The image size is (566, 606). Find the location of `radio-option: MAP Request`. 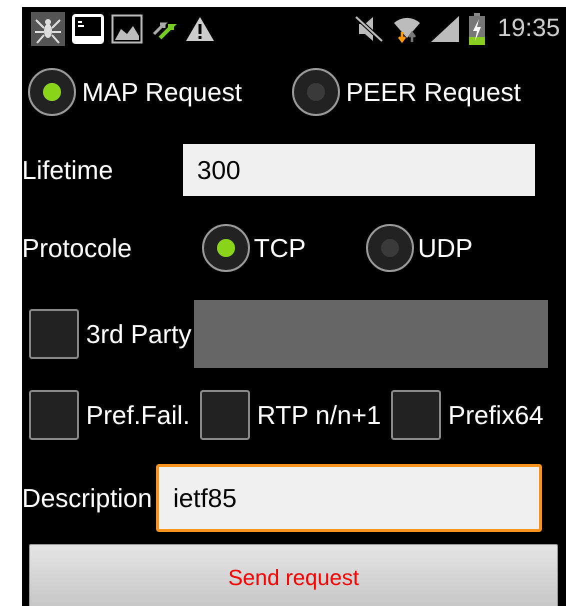

radio-option: MAP Request is located at coordinates (135, 92).